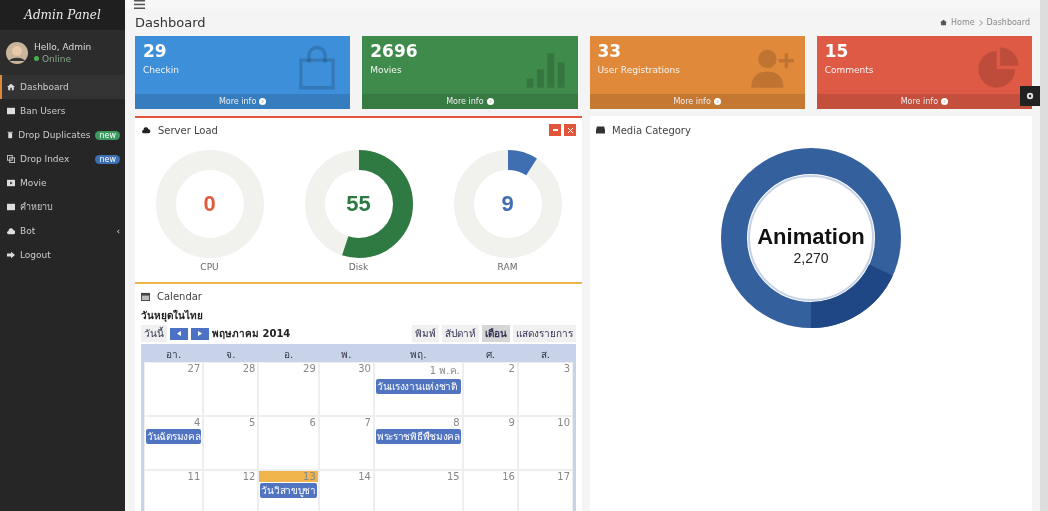 The image size is (1048, 511). I want to click on sidebar-item: Bot ‹, so click(62, 231).